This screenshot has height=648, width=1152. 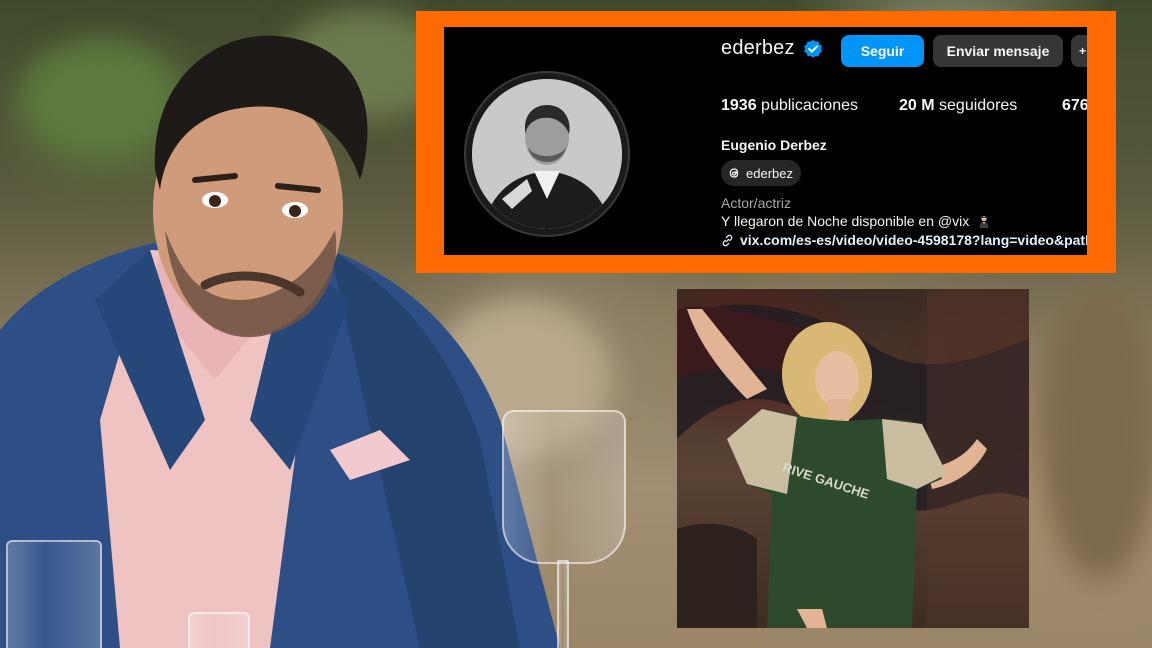 I want to click on verified-badge-icon, so click(x=812, y=48).